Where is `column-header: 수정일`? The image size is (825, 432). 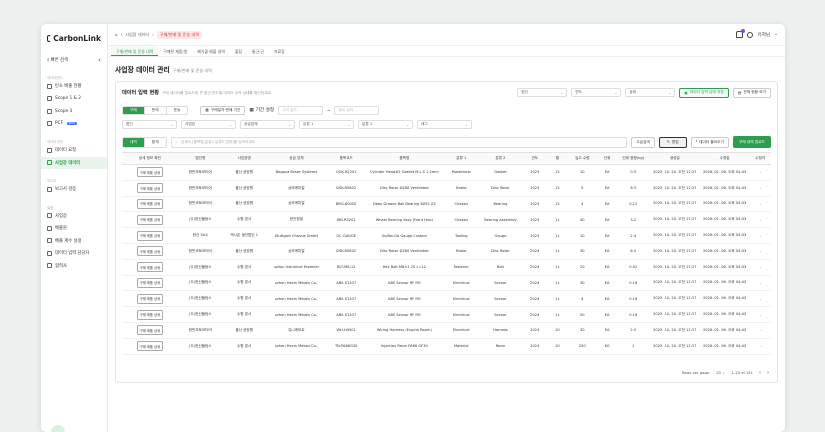
column-header: 수정일 is located at coordinates (724, 158).